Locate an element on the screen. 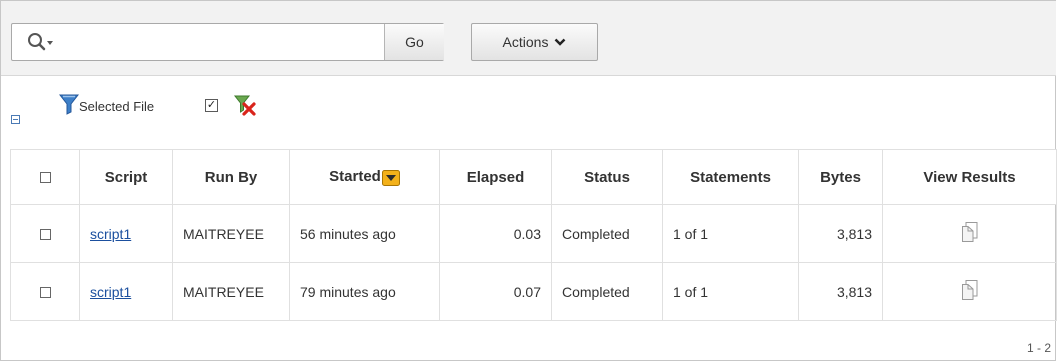  remove-filter-icon is located at coordinates (245, 105).